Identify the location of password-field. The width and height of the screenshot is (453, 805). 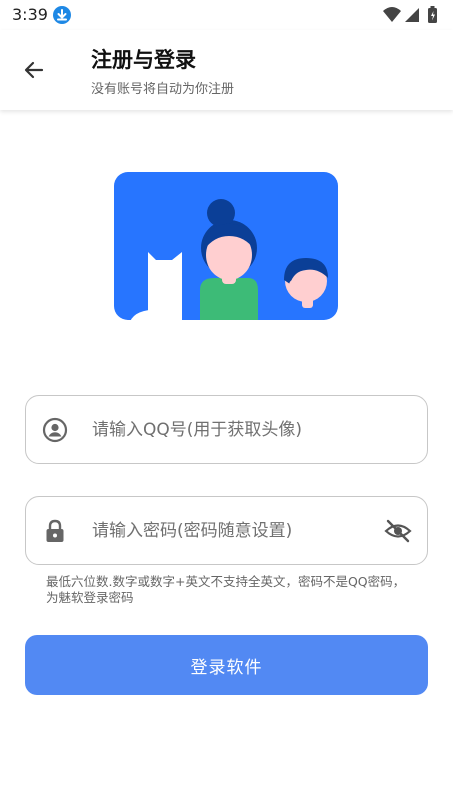
(226, 530).